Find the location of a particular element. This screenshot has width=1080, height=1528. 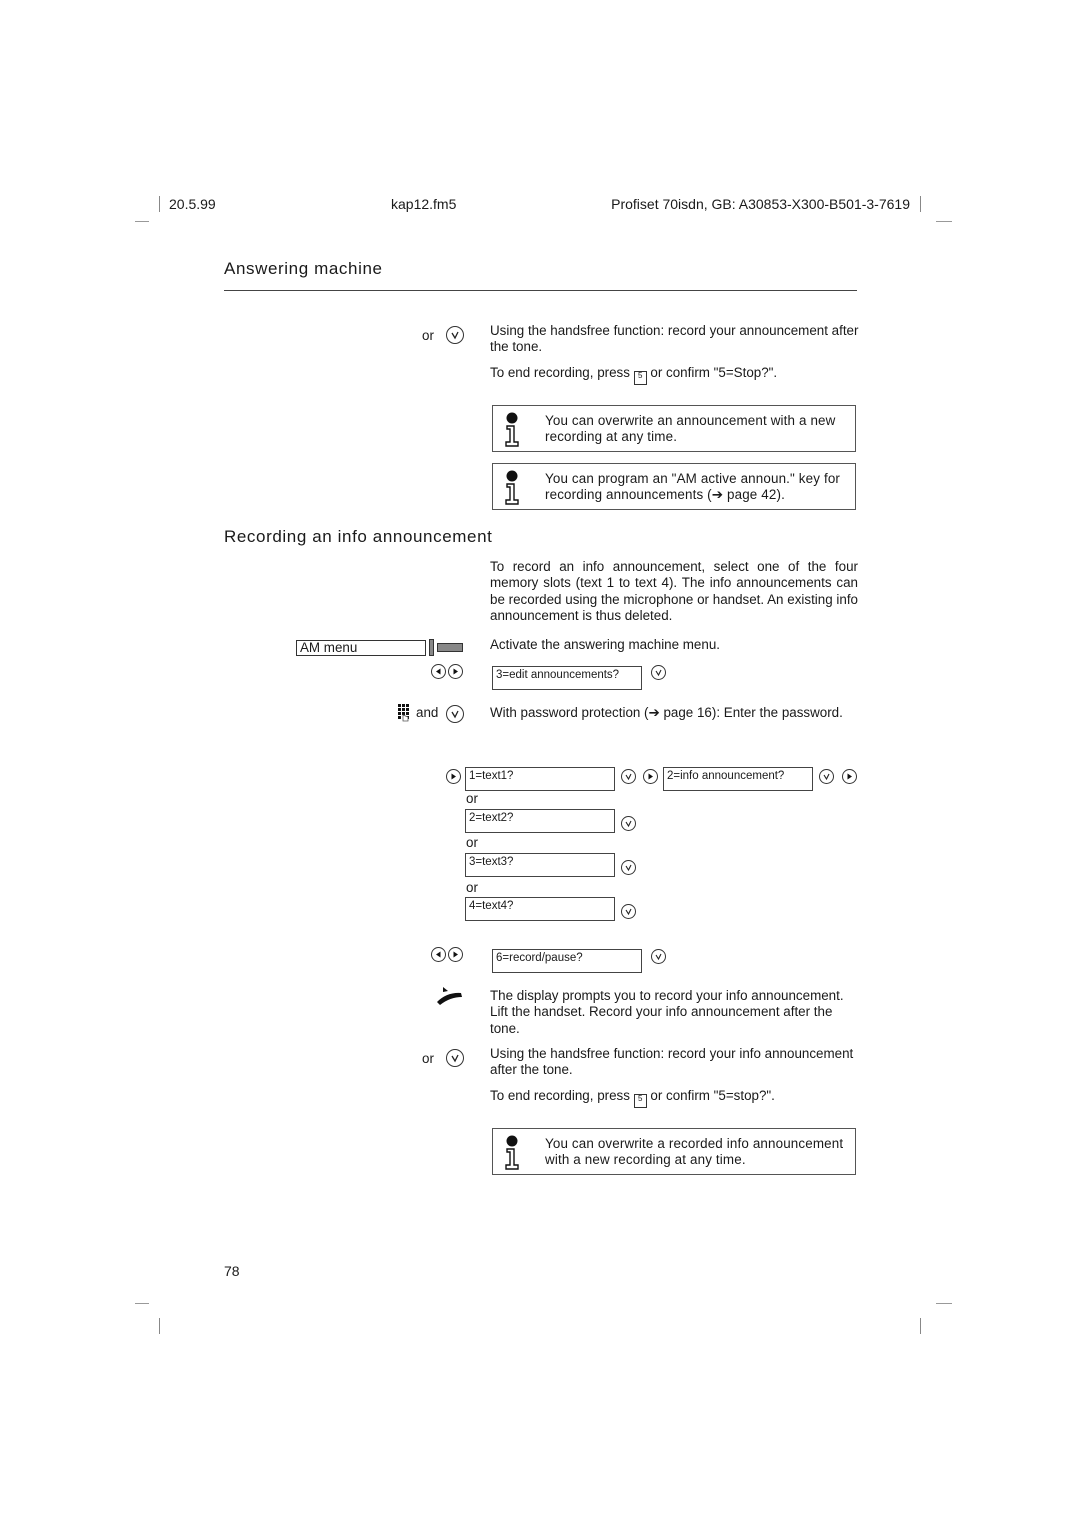

key-led-icon is located at coordinates (431, 647).